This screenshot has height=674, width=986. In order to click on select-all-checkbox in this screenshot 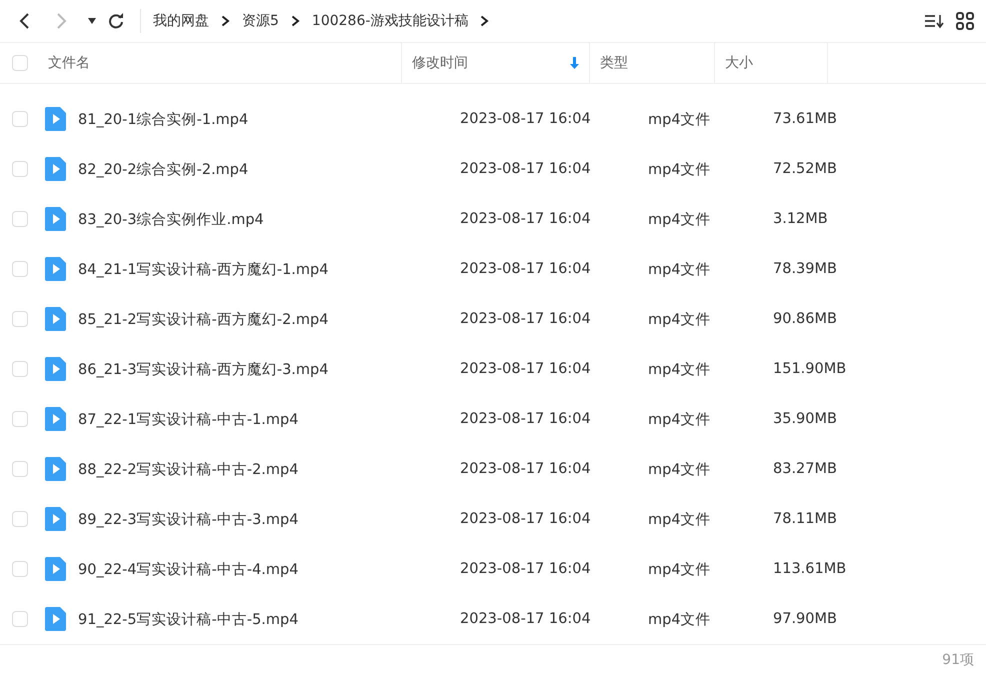, I will do `click(20, 63)`.